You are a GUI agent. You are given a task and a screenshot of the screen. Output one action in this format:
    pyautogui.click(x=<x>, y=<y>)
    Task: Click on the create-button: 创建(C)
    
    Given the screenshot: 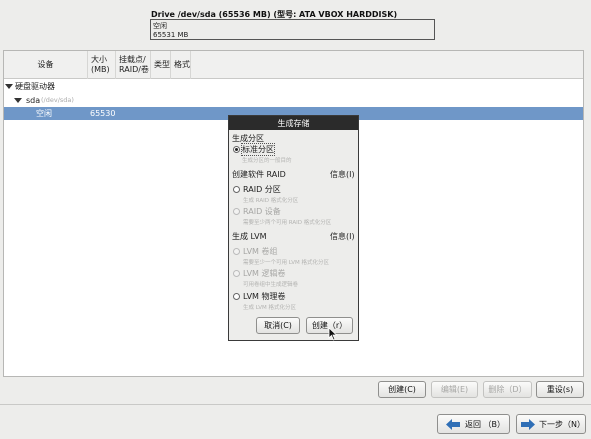 What is the action you would take?
    pyautogui.click(x=402, y=389)
    